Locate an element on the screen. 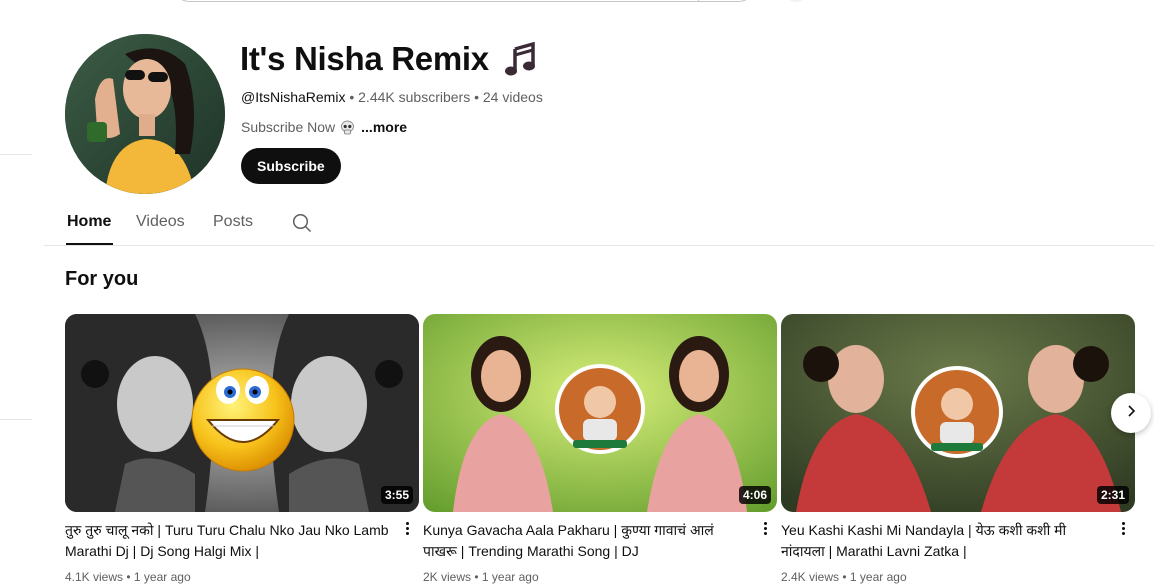  subscribe-button: Subscribe is located at coordinates (291, 166).